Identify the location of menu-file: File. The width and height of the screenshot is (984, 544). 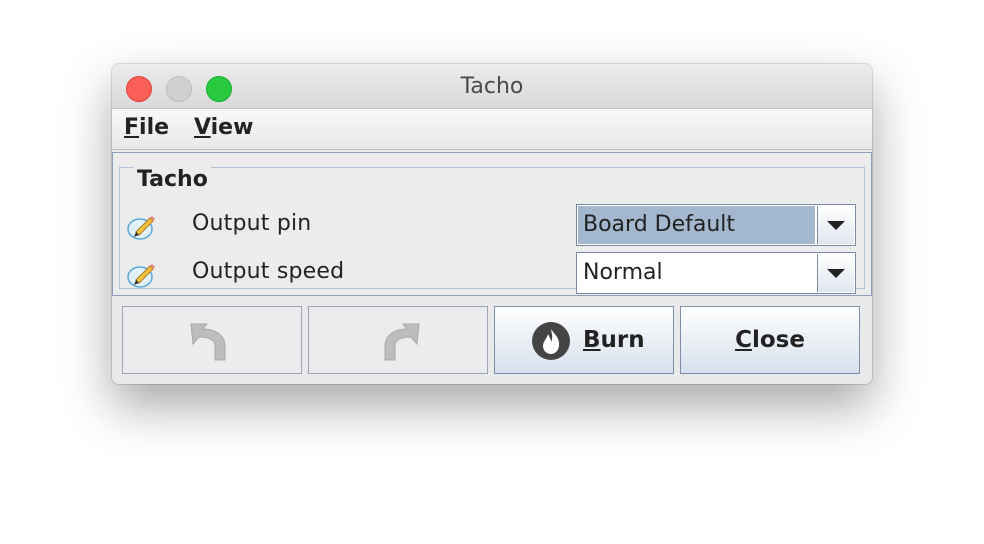
(146, 127).